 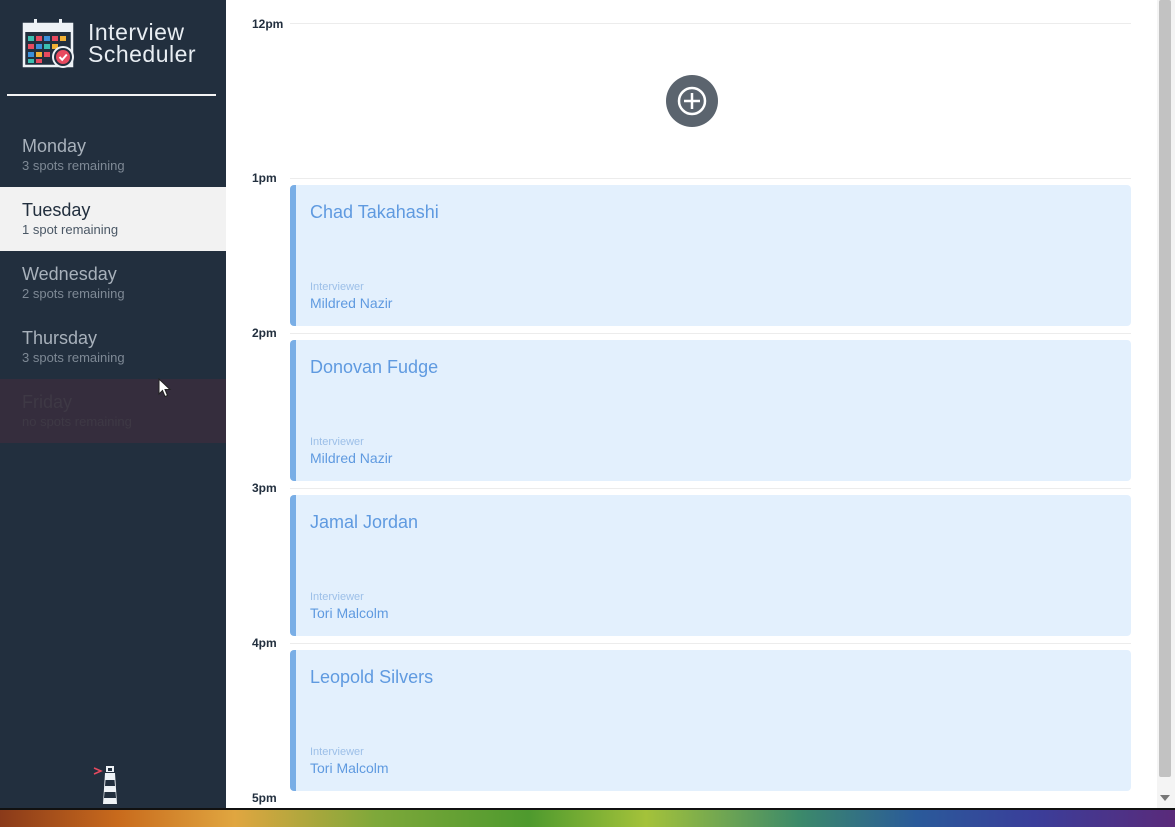 I want to click on calendar-check-icon, so click(x=48, y=43).